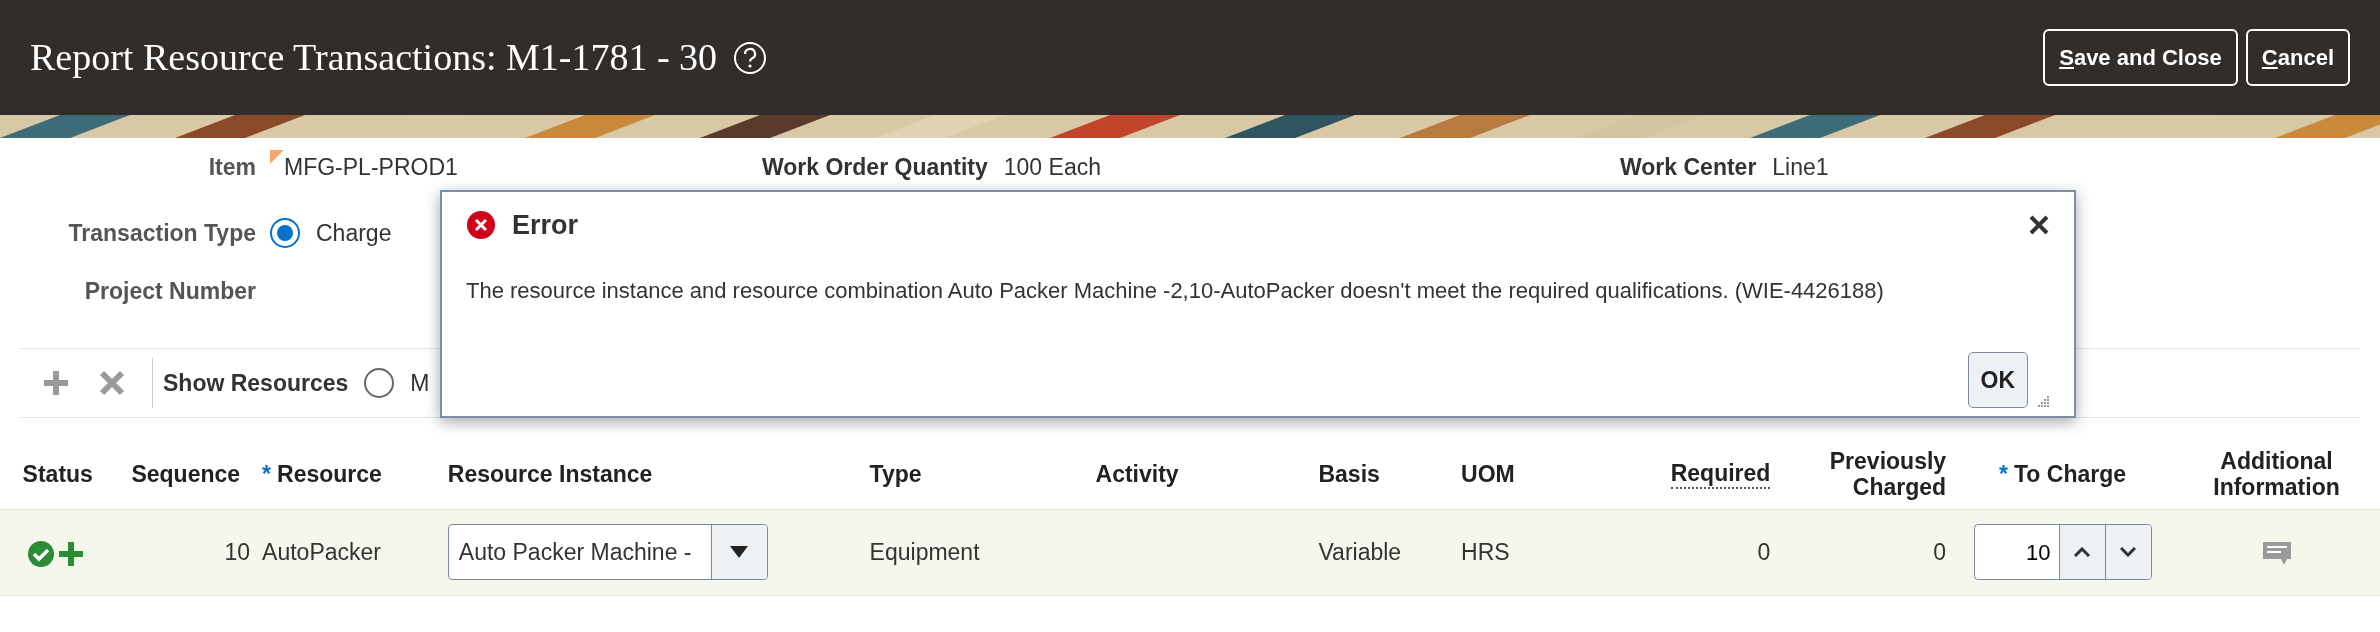 The width and height of the screenshot is (2380, 632). Describe the element at coordinates (1349, 474) in the screenshot. I see `column-header: Basis` at that location.